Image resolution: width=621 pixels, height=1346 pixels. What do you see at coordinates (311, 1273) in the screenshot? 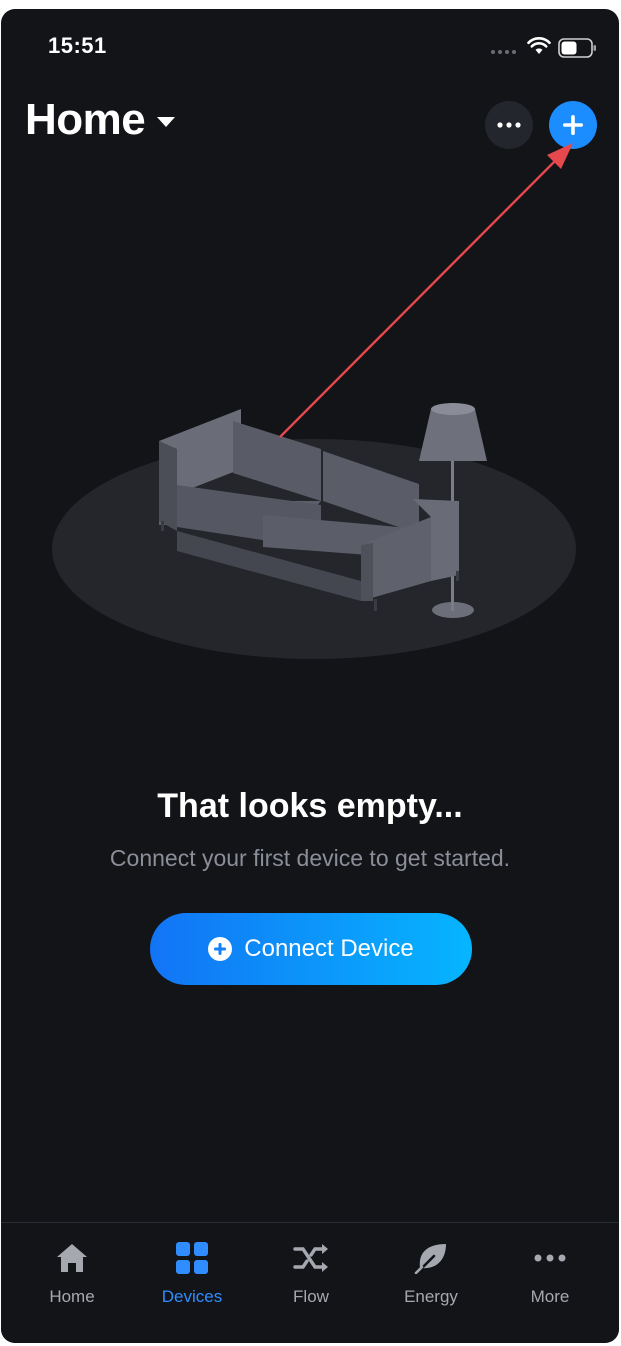
I see `tab-flow: Flow` at bounding box center [311, 1273].